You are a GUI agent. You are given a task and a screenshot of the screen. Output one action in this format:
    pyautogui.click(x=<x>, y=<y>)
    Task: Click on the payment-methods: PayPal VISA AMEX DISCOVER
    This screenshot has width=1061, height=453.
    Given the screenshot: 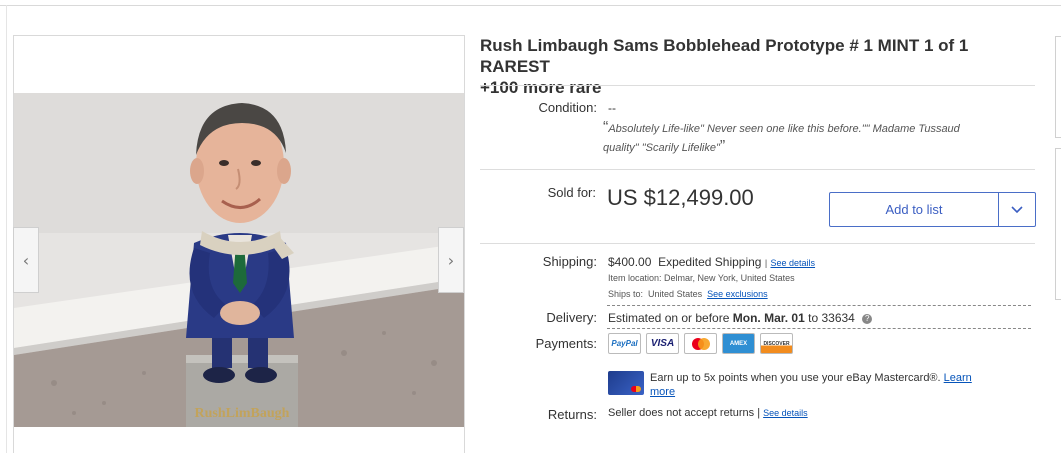 What is the action you would take?
    pyautogui.click(x=700, y=343)
    